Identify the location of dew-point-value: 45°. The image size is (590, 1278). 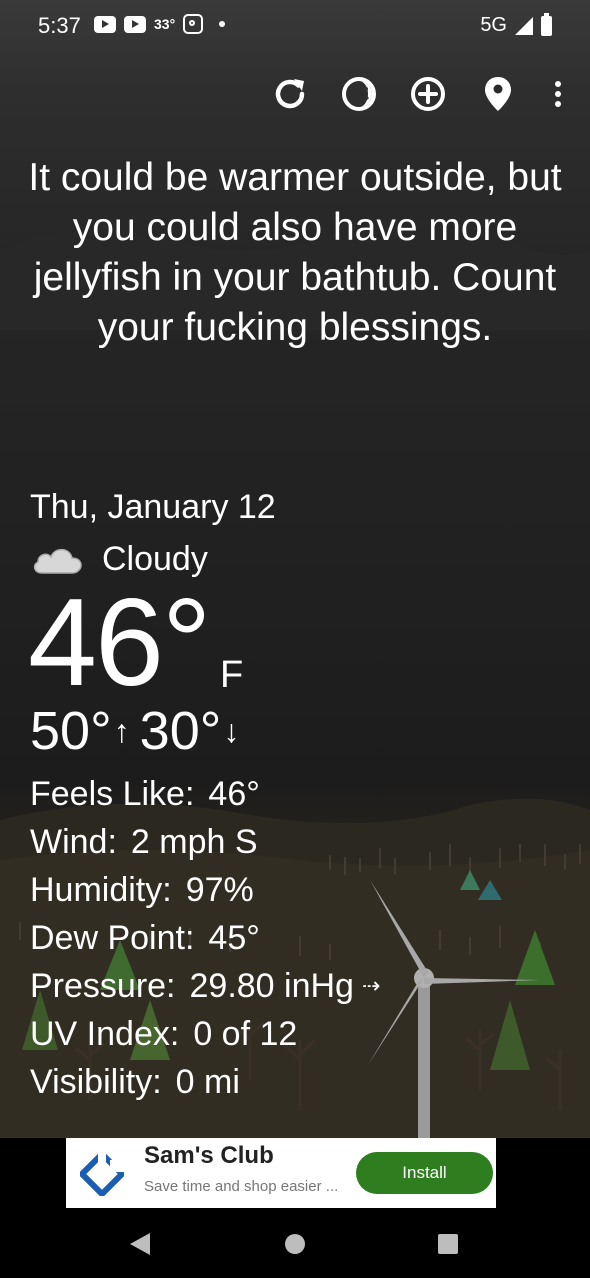
(234, 938).